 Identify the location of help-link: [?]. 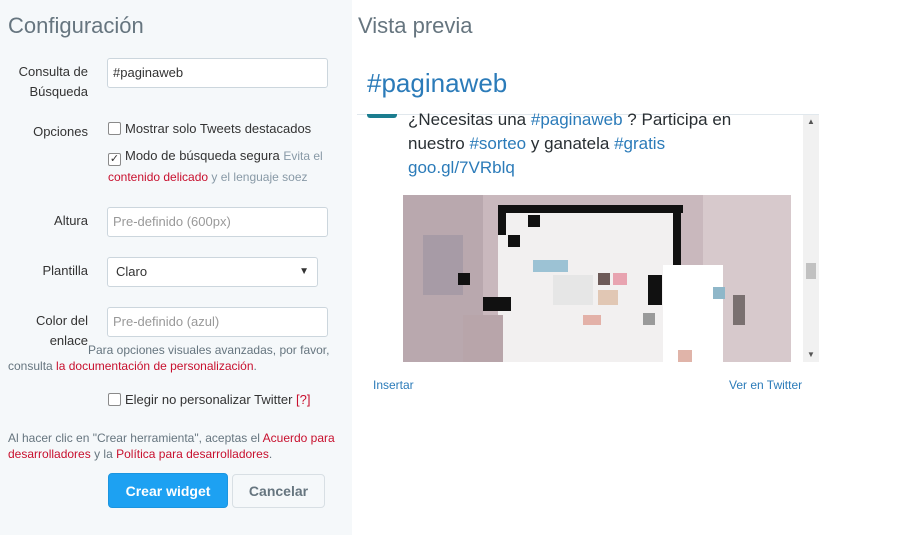
(303, 399).